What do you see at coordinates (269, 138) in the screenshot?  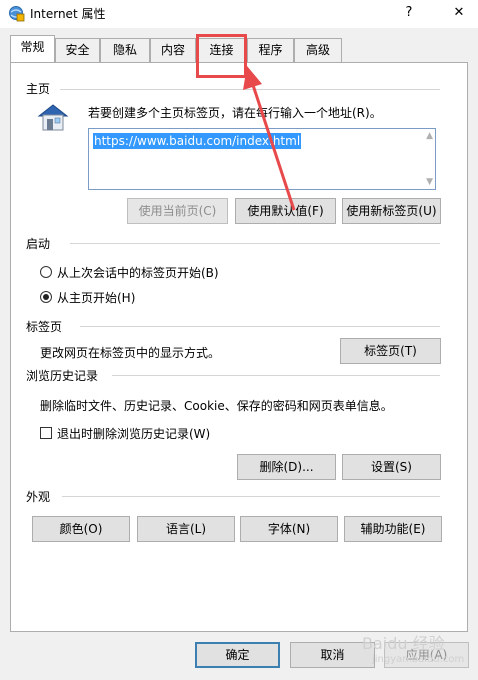 I see `annotation-arrow-icon` at bounding box center [269, 138].